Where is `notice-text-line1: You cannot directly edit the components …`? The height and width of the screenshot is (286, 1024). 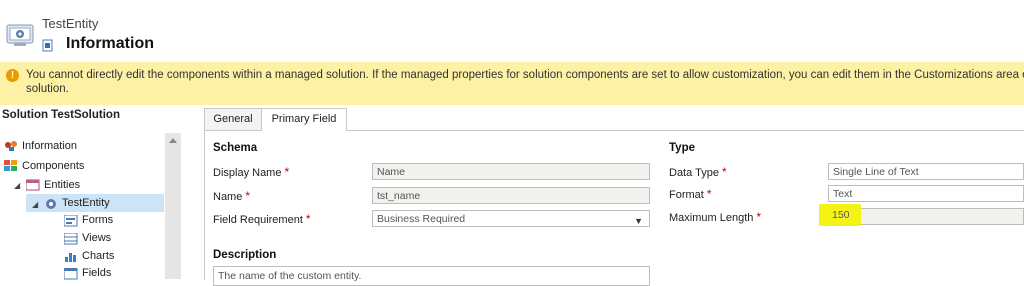 notice-text-line1: You cannot directly edit the components … is located at coordinates (525, 75).